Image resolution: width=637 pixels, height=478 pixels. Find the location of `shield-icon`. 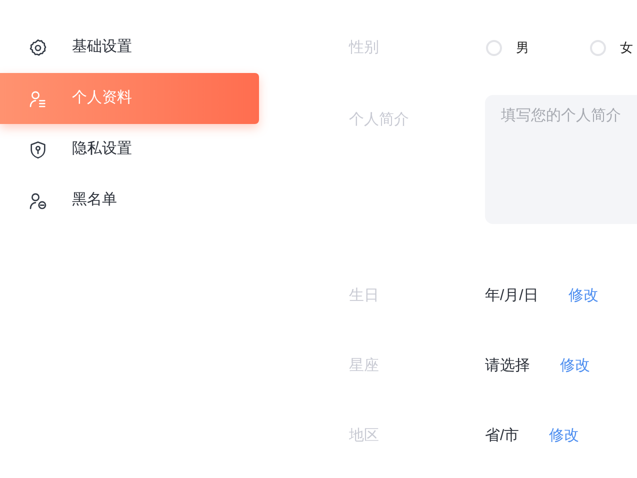

shield-icon is located at coordinates (38, 150).